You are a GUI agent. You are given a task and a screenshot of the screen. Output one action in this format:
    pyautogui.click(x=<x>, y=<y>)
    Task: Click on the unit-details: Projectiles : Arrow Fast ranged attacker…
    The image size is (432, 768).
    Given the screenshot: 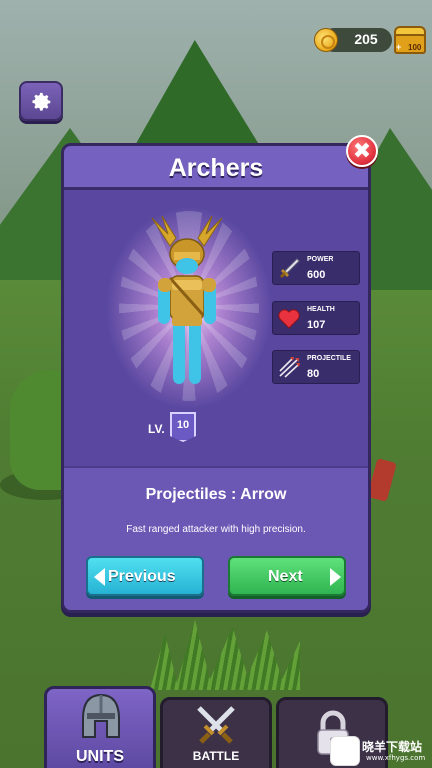 What is the action you would take?
    pyautogui.click(x=216, y=538)
    